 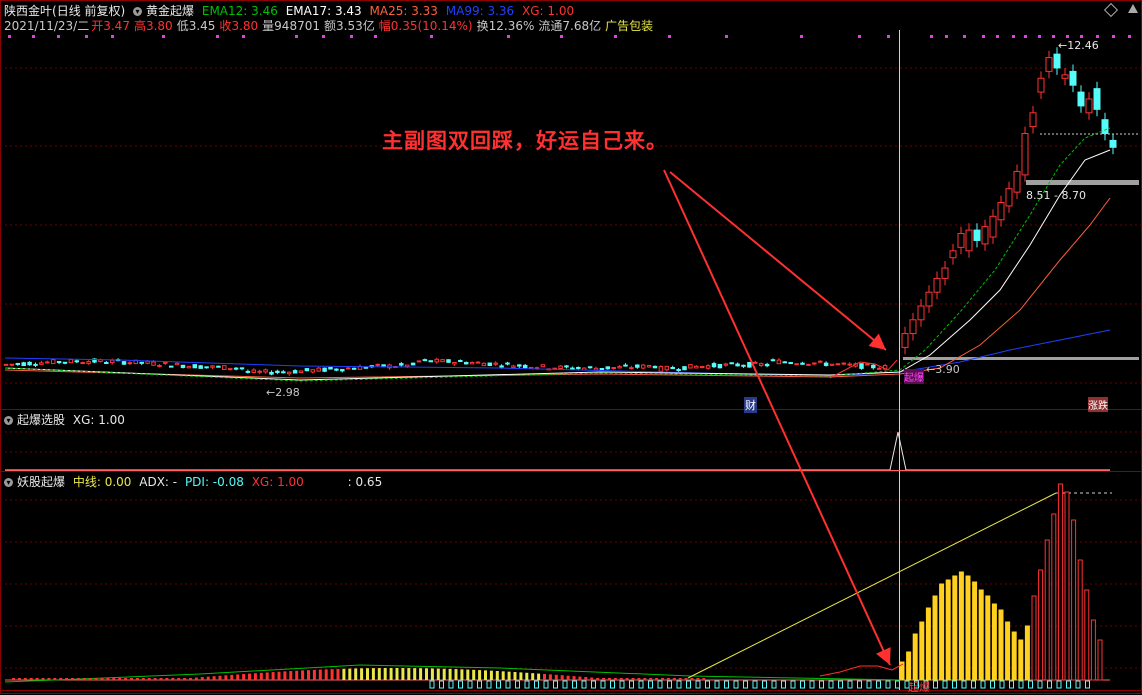 What do you see at coordinates (8, 420) in the screenshot?
I see `panel2-collapse-icon: ▾` at bounding box center [8, 420].